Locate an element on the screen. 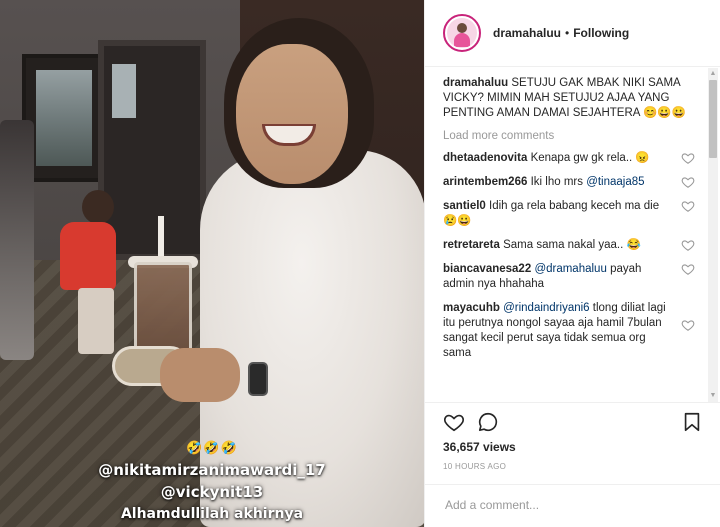 The width and height of the screenshot is (720, 527). list-item: dhetaadenovita Kenapa gw gk rela.. 😠 is located at coordinates (569, 158).